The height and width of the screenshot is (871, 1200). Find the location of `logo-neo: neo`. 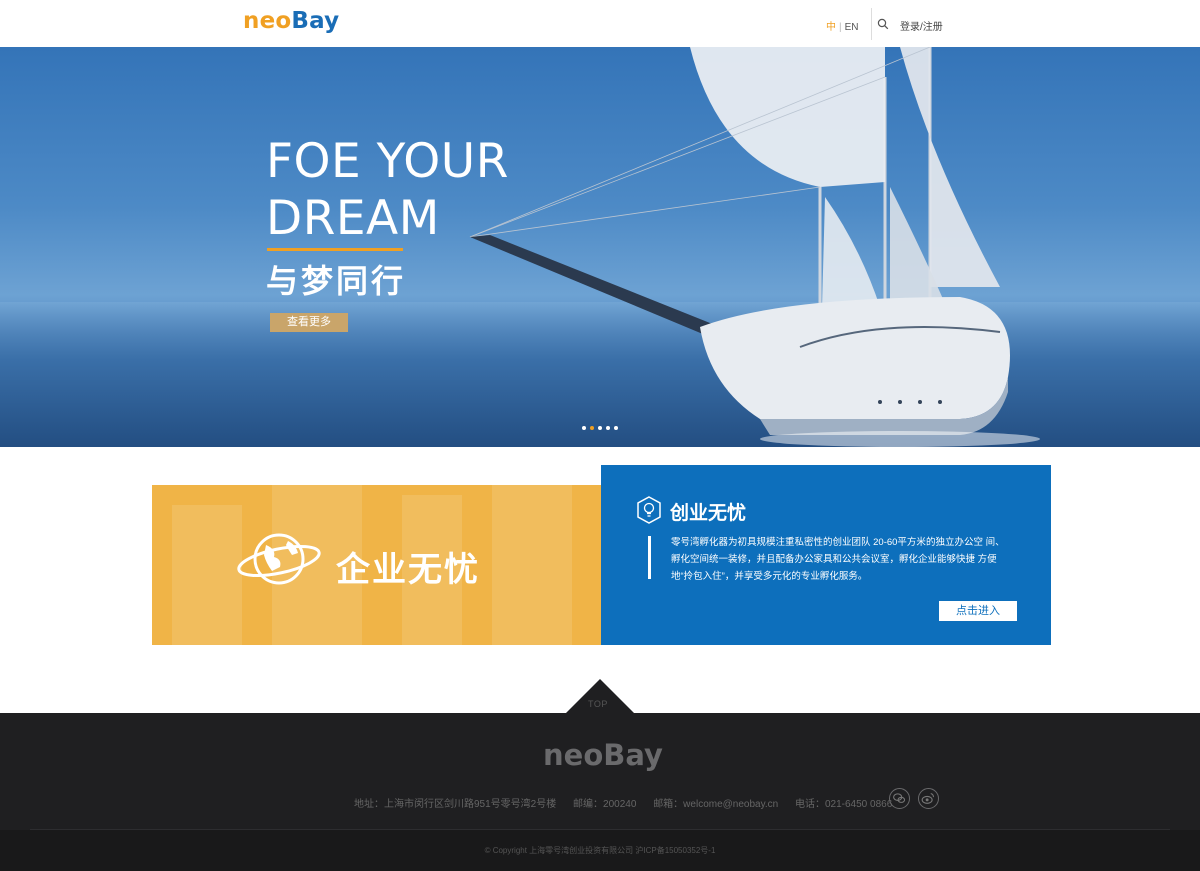

logo-neo: neo is located at coordinates (267, 21).